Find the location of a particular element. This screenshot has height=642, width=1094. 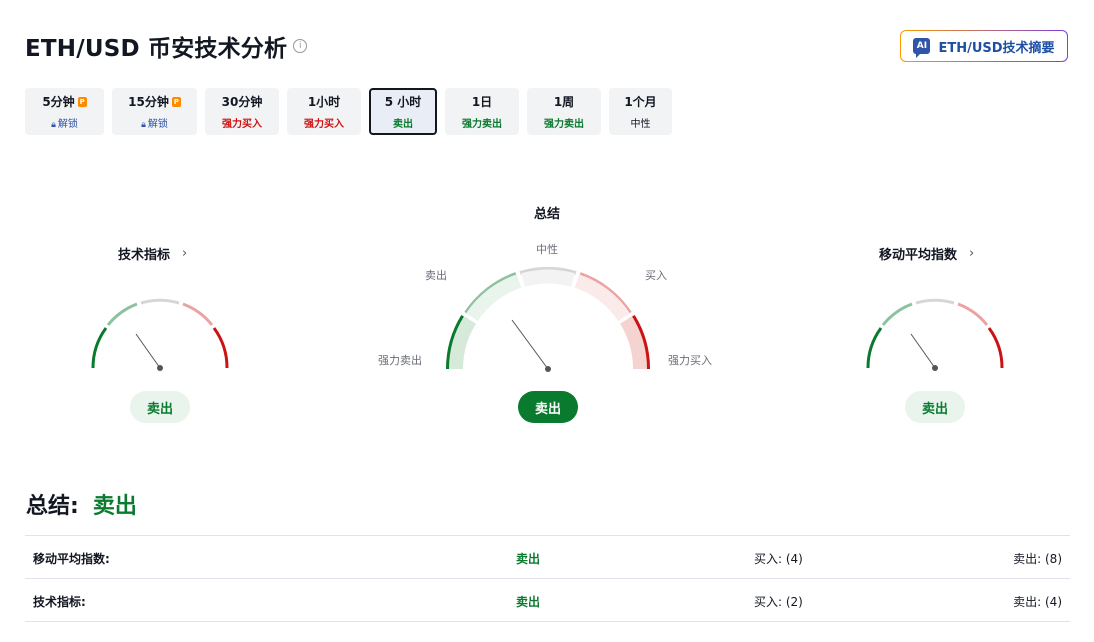

tab-1w: 1周 强力卖出 is located at coordinates (564, 111).